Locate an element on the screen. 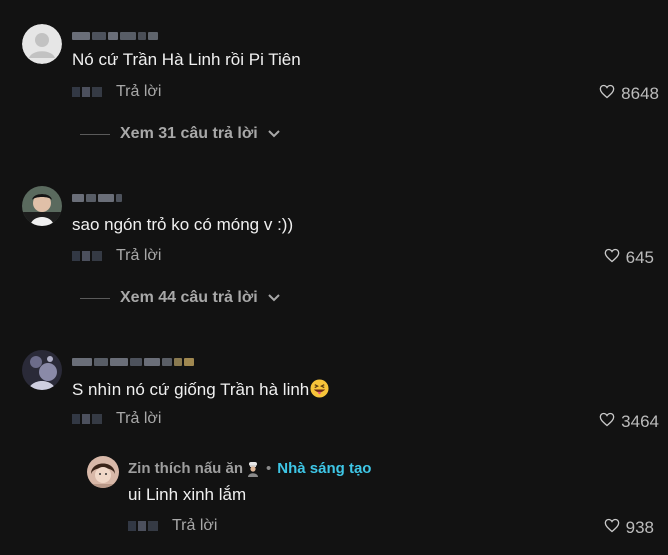  comment-text: S nhìn nó cứ giống Trần hà linh is located at coordinates (200, 389).